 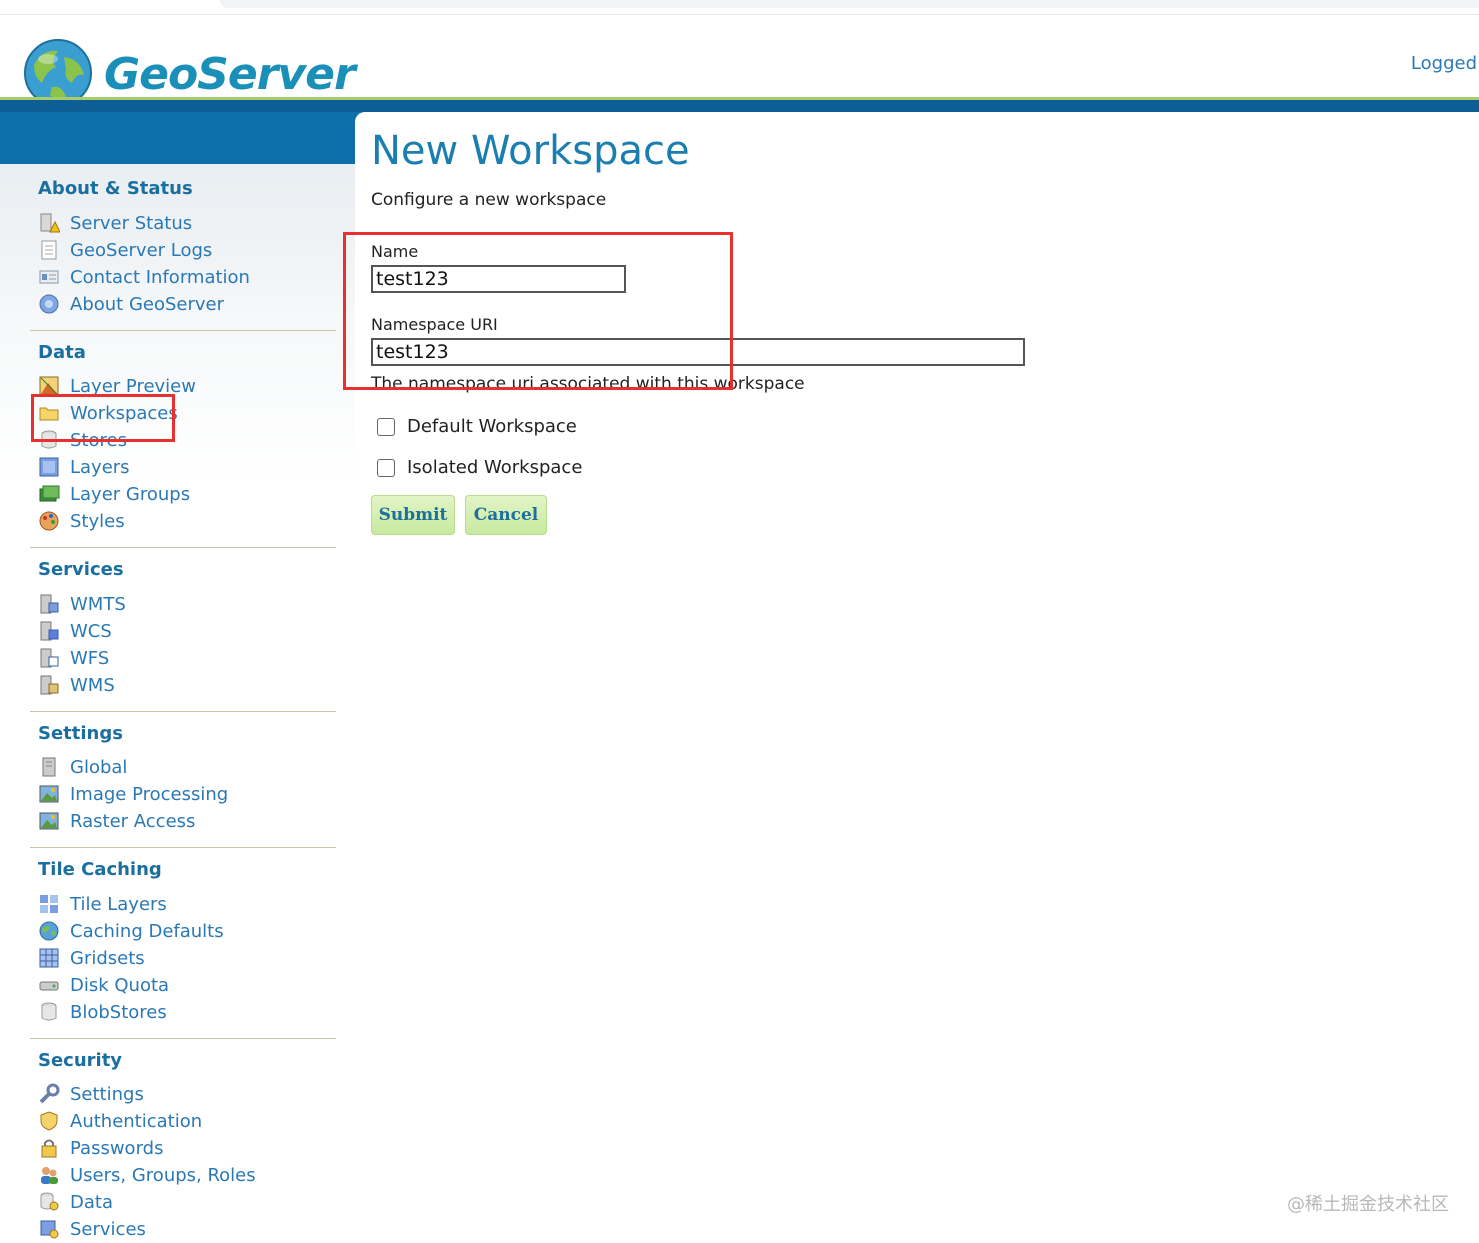 I want to click on sidebar-item-security-services: Services, so click(x=92, y=1229).